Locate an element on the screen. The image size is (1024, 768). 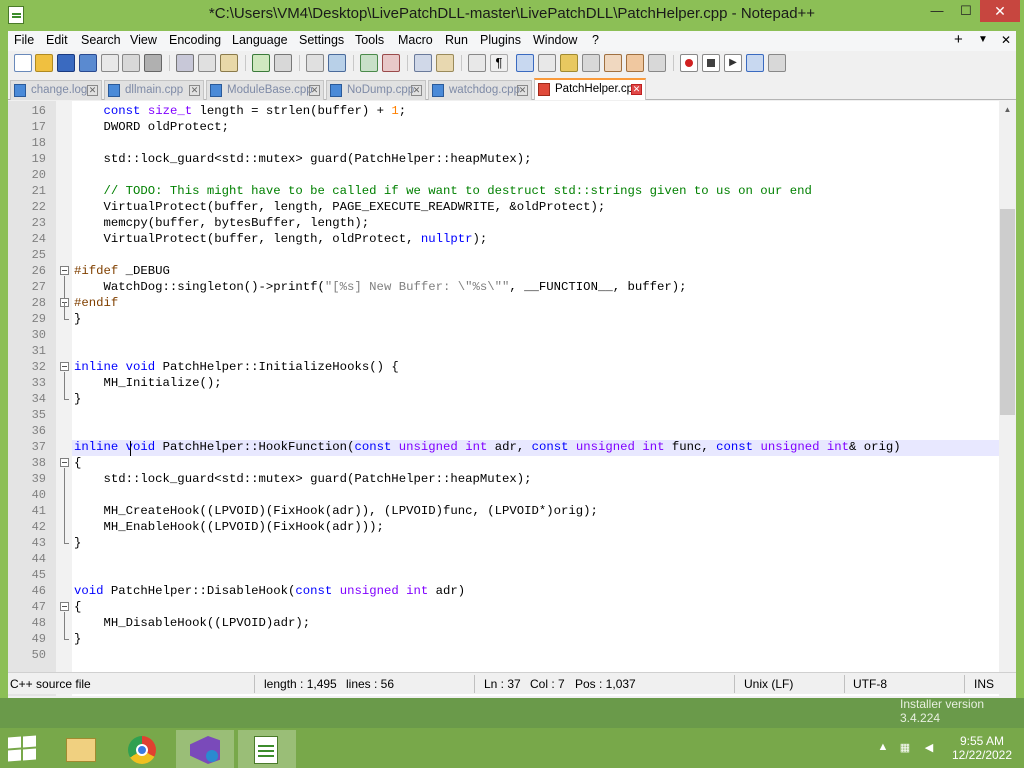
taskbar-chrome is located at coordinates (143, 749).